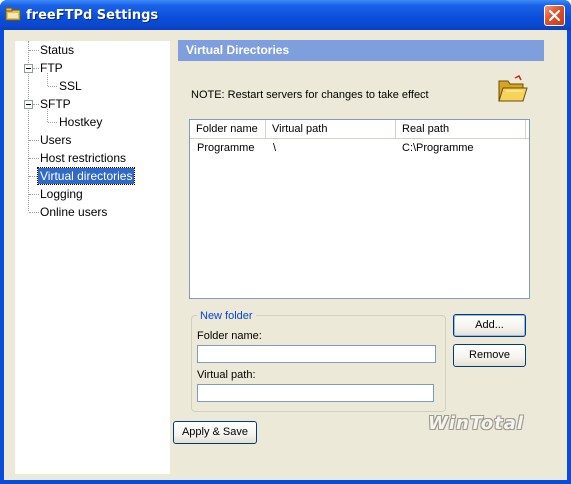  What do you see at coordinates (226, 148) in the screenshot?
I see `cell-folder-name: Programme` at bounding box center [226, 148].